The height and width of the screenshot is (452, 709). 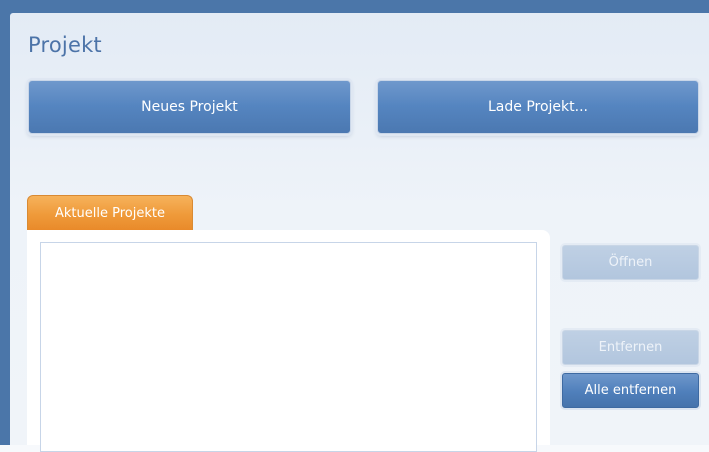 What do you see at coordinates (630, 347) in the screenshot?
I see `remove-button: Entfernen` at bounding box center [630, 347].